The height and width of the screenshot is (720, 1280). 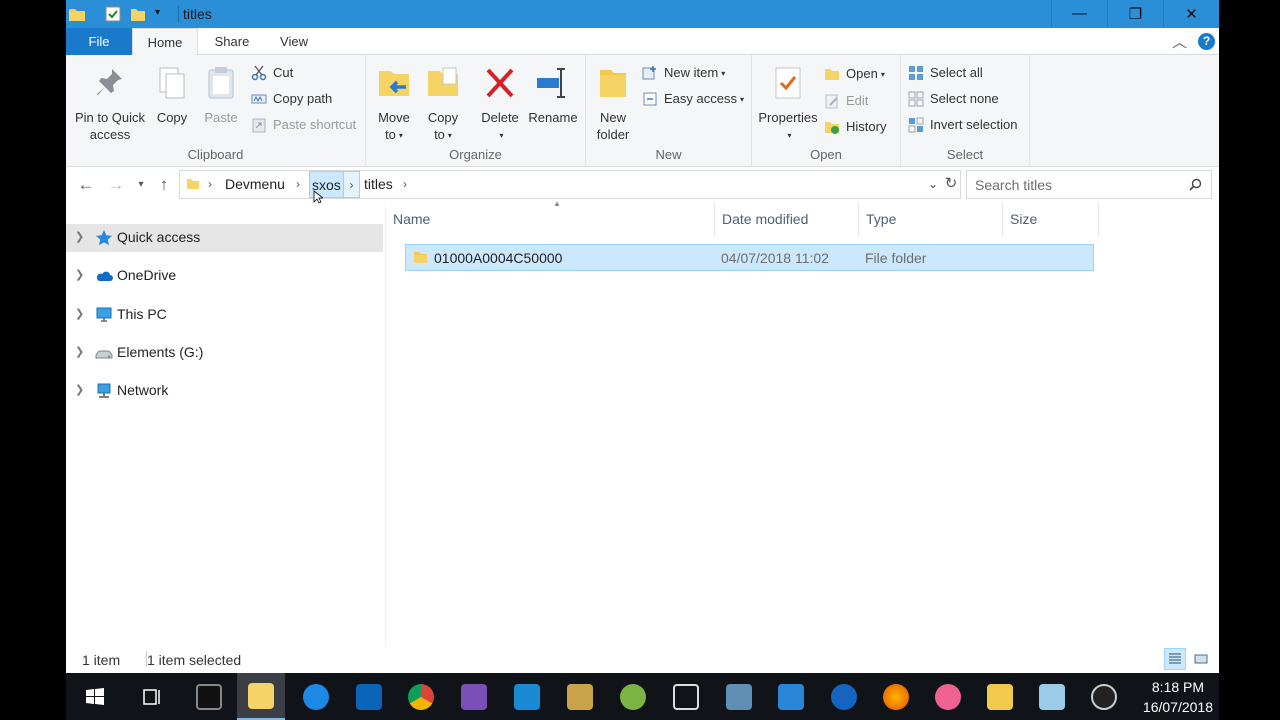 What do you see at coordinates (221, 117) in the screenshot?
I see `paste-label: Paste` at bounding box center [221, 117].